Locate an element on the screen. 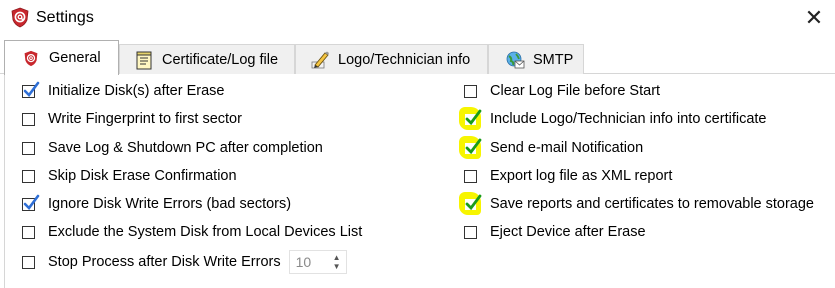  option-write-fingerprint: Write Fingerprint to first sector is located at coordinates (132, 119).